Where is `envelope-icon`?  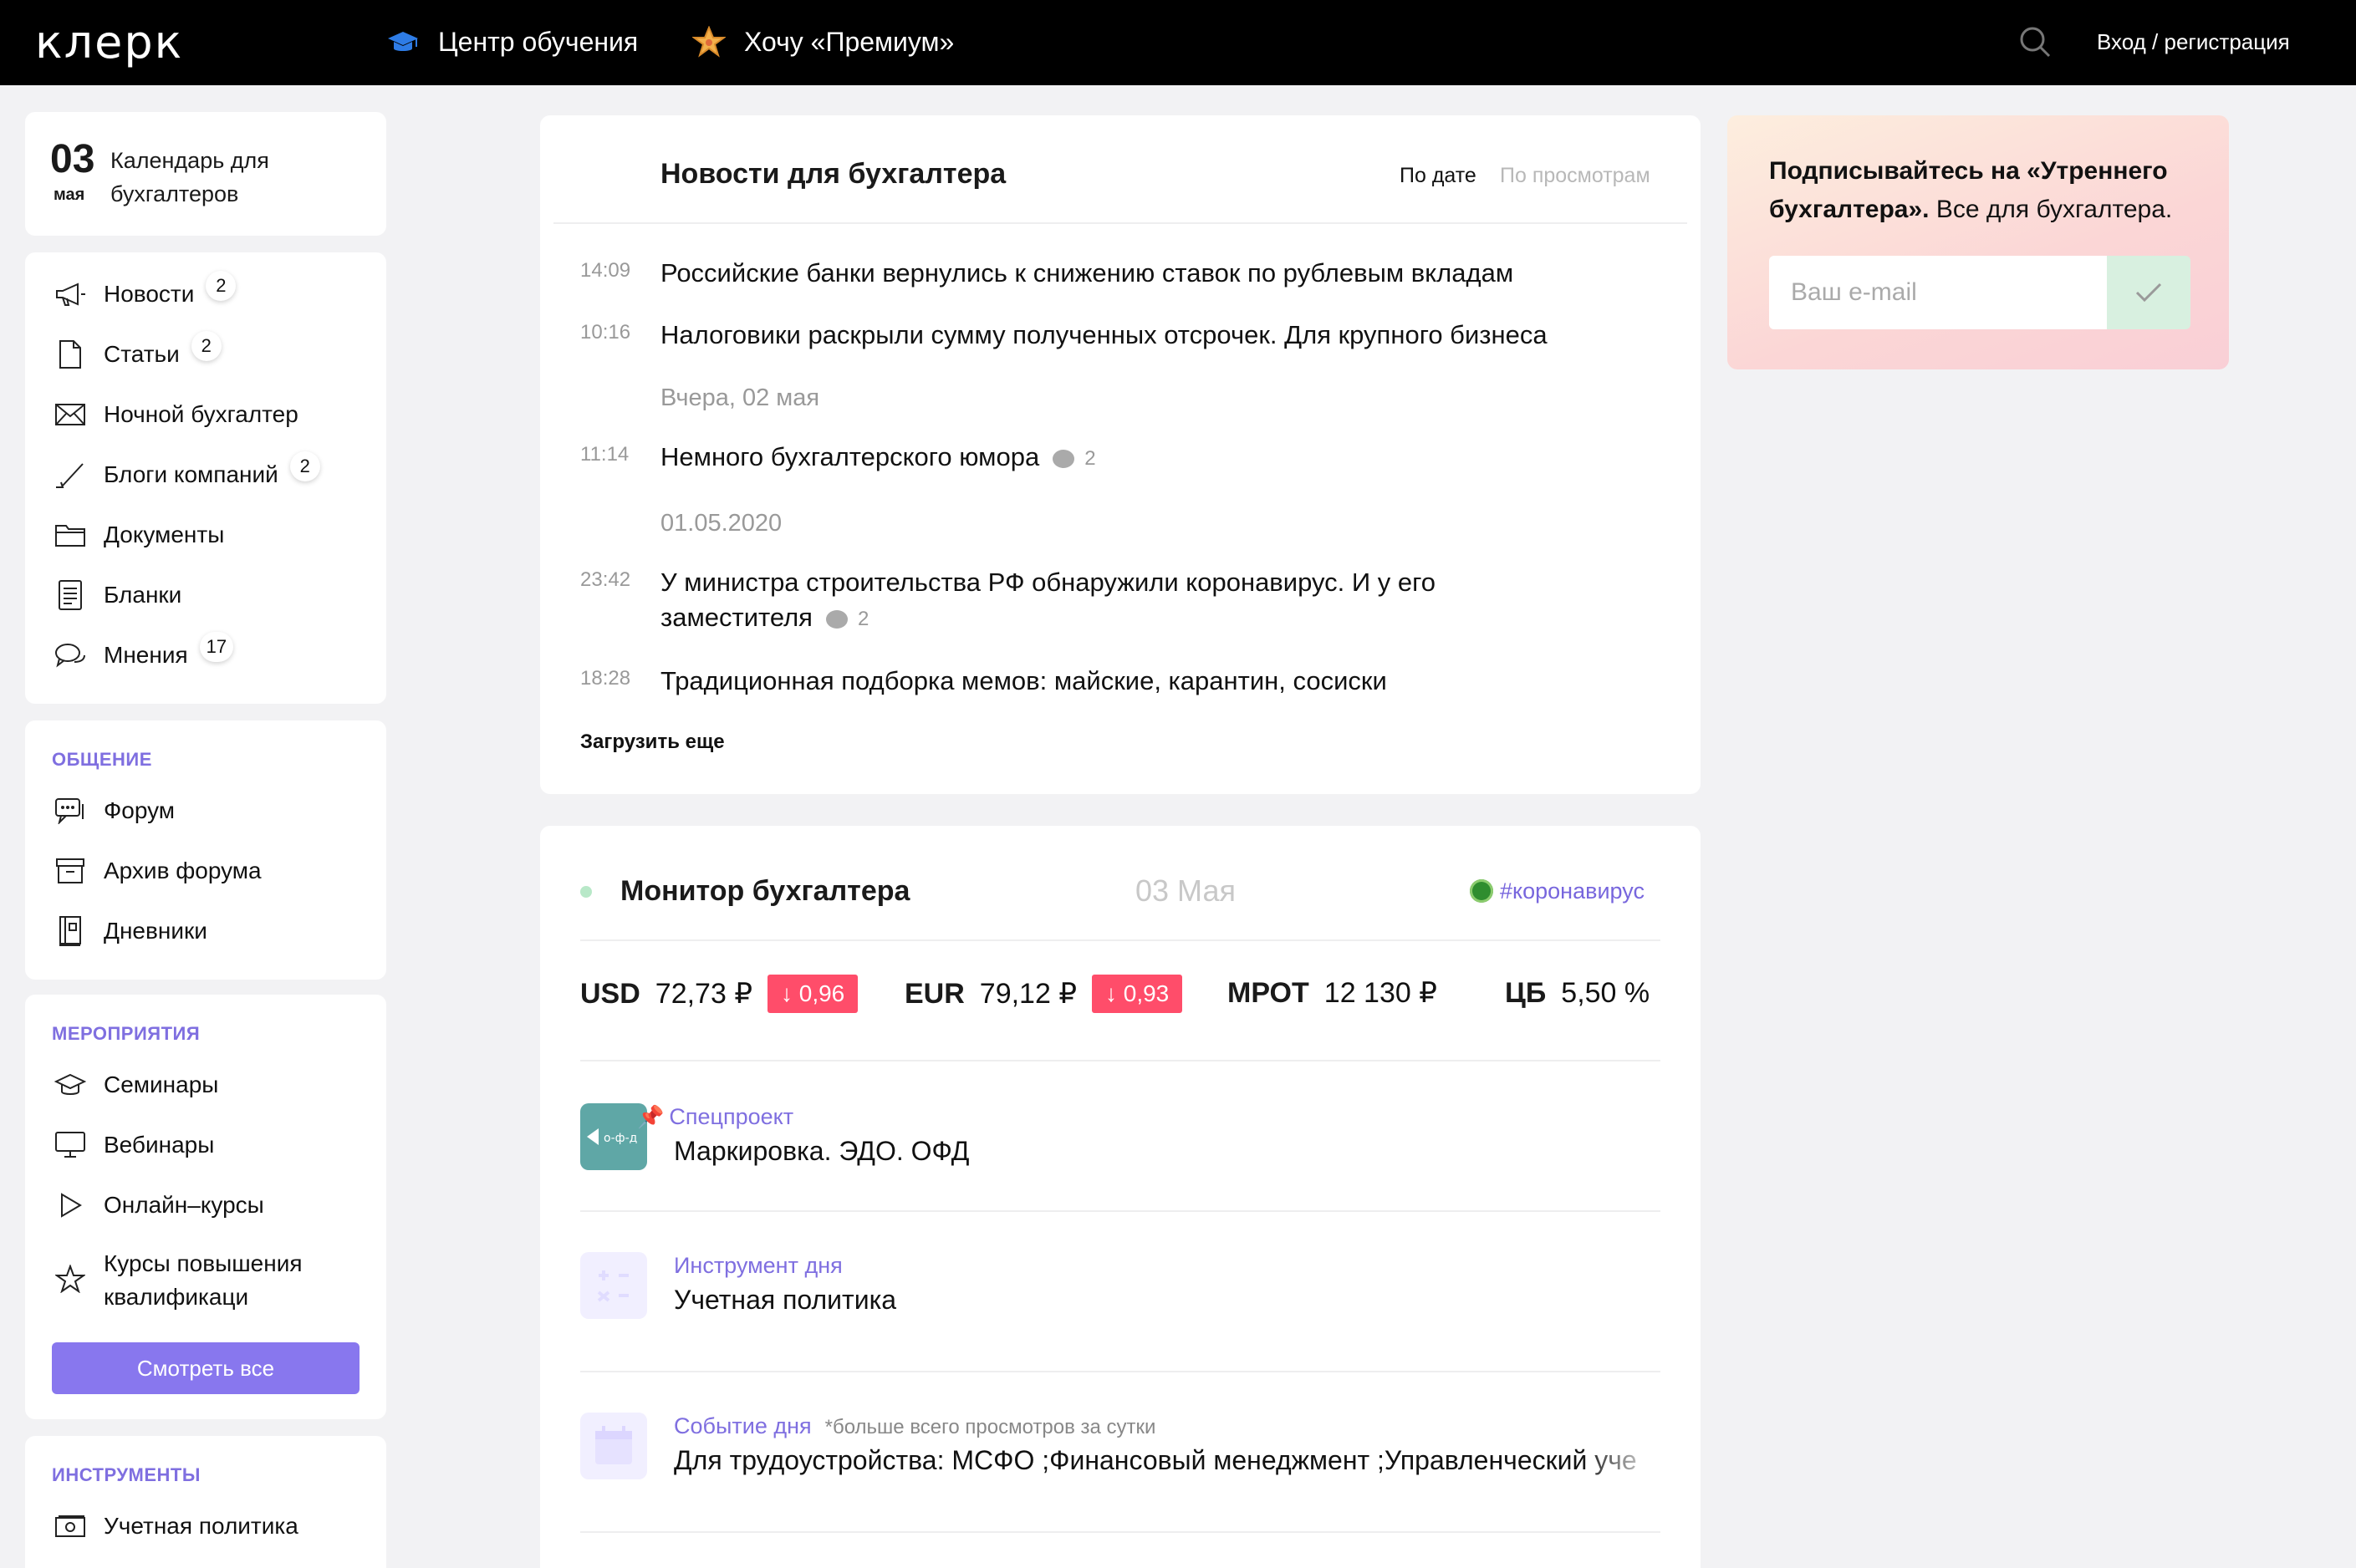
envelope-icon is located at coordinates (70, 414).